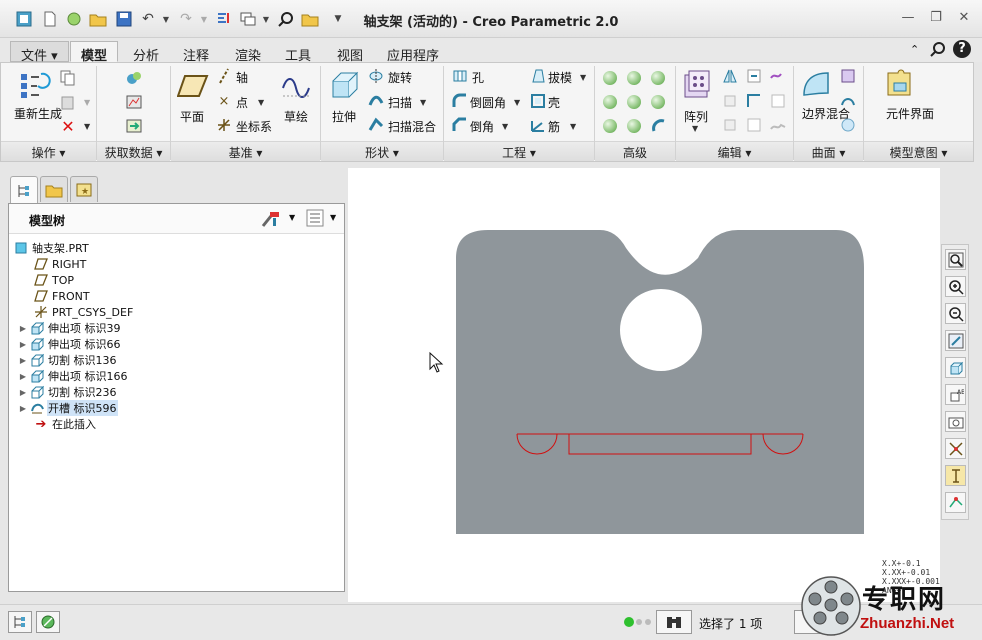  Describe the element at coordinates (62, 296) in the screenshot. I see `tree-item-front: FRONT` at that location.